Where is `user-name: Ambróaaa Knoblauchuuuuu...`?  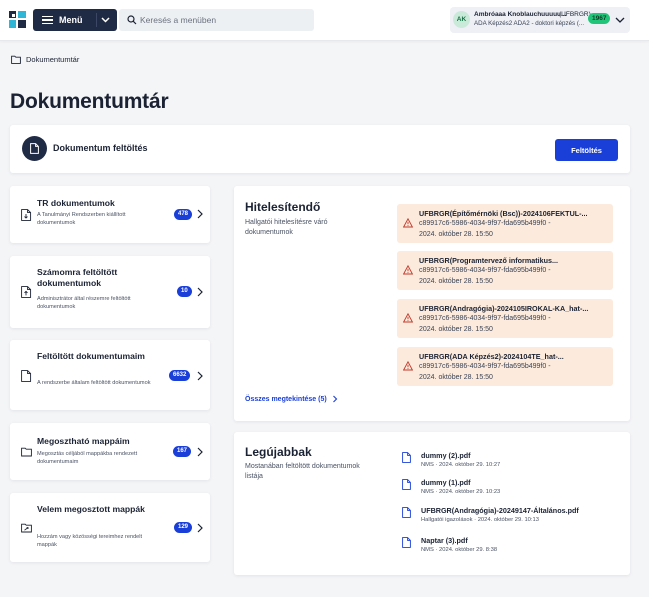
user-name: Ambróaaa Knoblauchuuuuu... is located at coordinates (520, 14).